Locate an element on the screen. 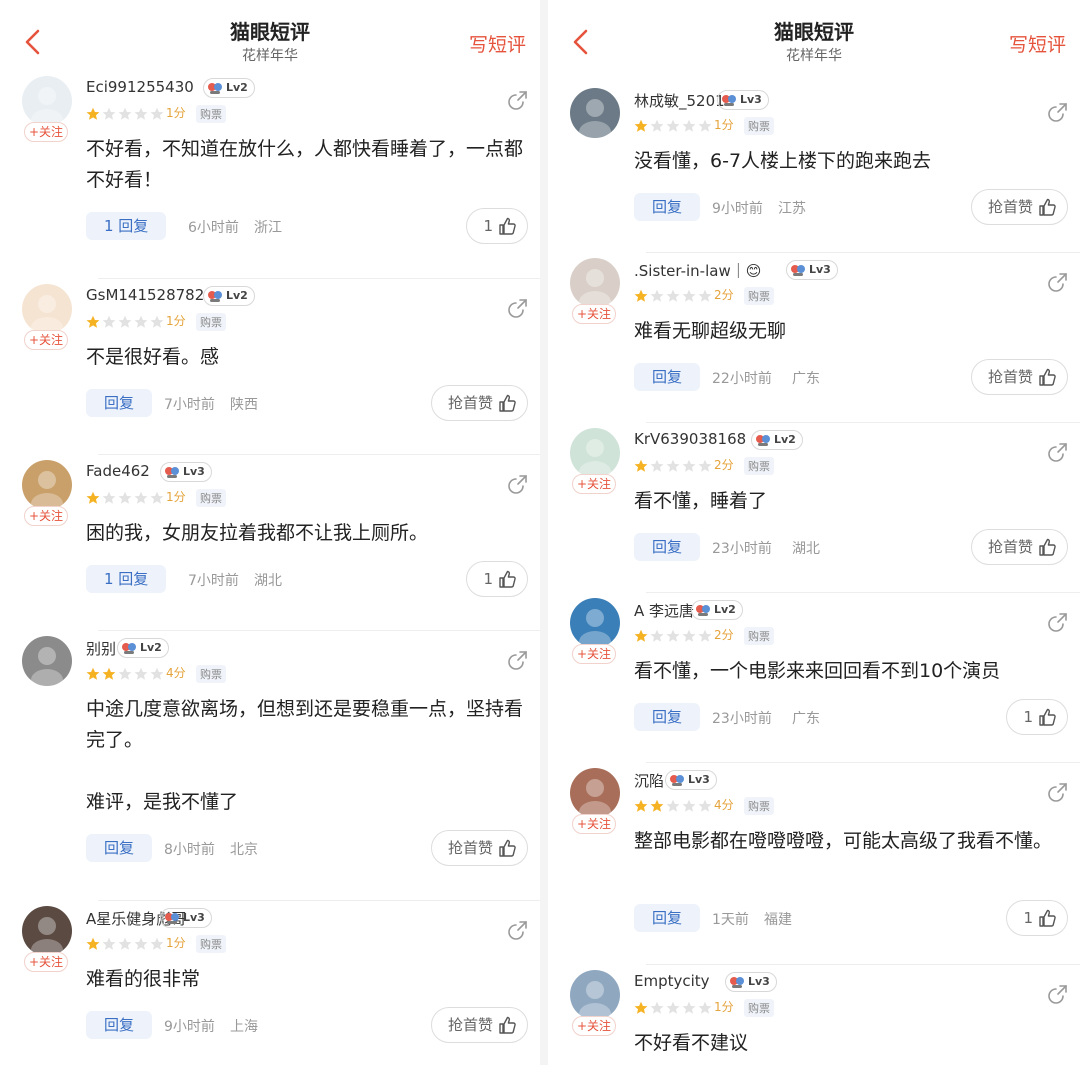 This screenshot has width=1080, height=1065. username: 别别 is located at coordinates (101, 648).